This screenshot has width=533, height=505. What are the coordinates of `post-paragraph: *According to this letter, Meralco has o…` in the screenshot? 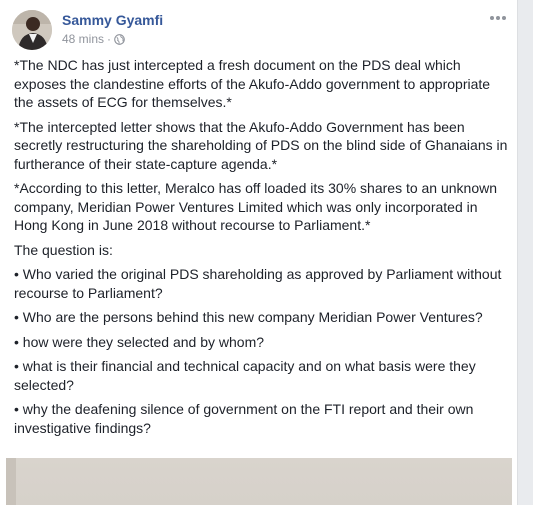 It's located at (256, 206).